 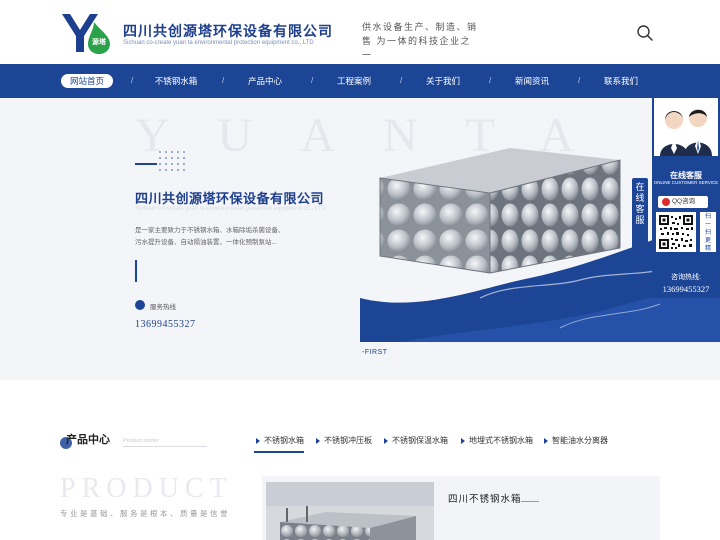 I want to click on consult-hotline-label: 咨询热线:, so click(x=686, y=277).